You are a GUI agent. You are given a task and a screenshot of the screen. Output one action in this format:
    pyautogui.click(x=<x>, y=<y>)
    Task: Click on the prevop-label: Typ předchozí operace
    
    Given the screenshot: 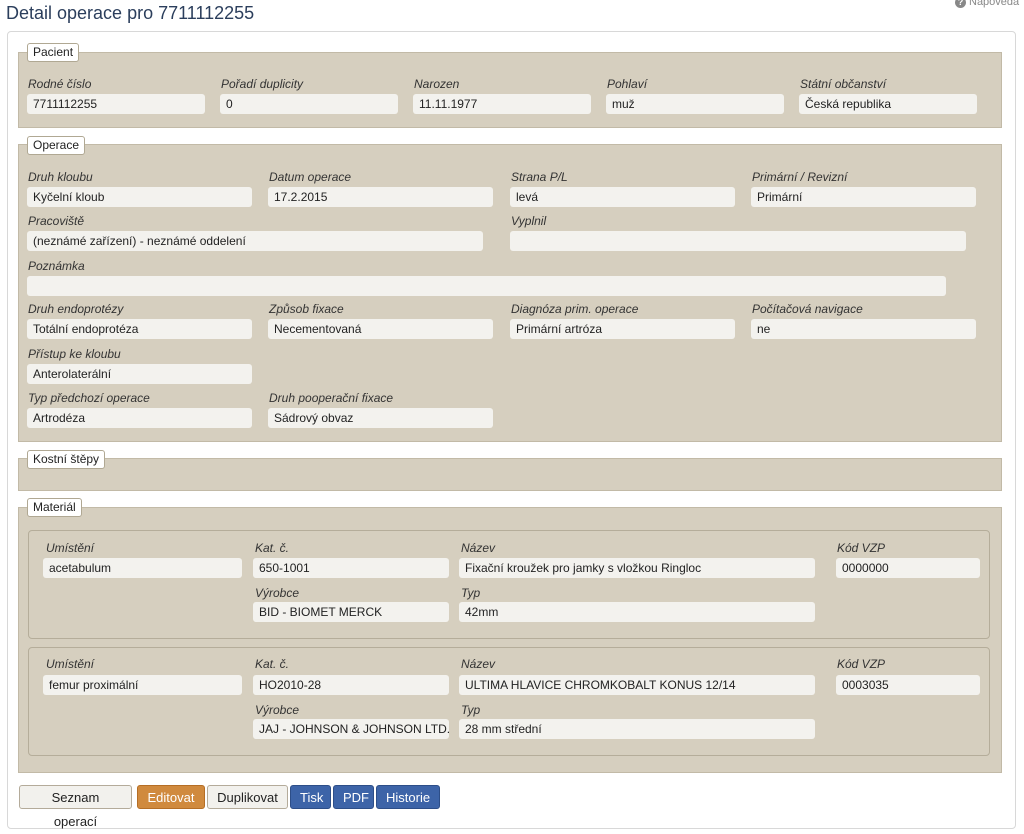 What is the action you would take?
    pyautogui.click(x=89, y=398)
    